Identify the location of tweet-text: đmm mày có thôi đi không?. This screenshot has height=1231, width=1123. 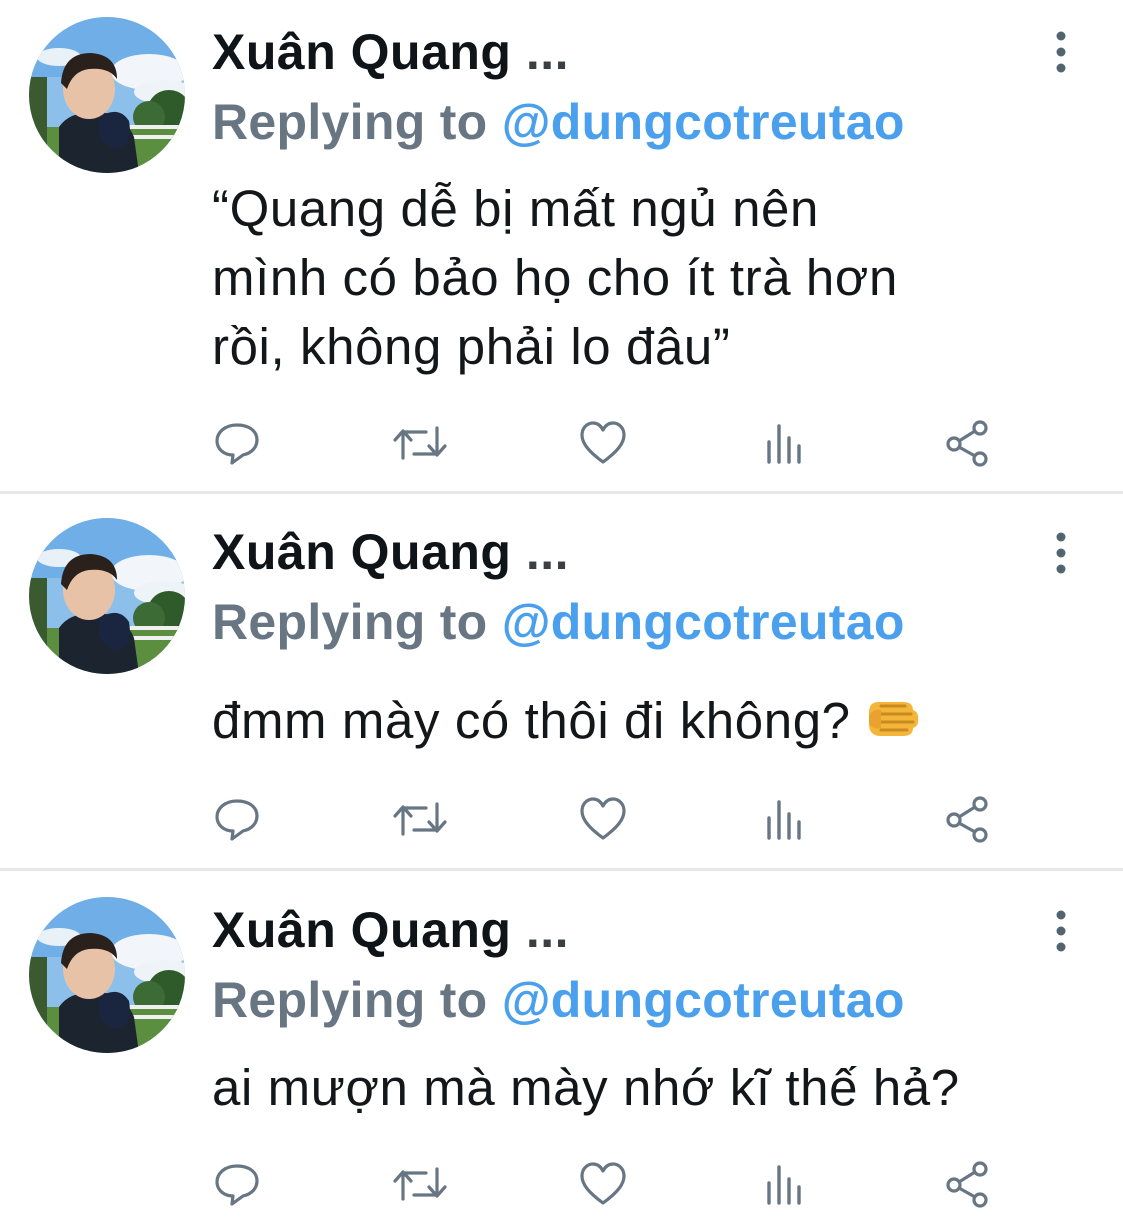
(652, 723).